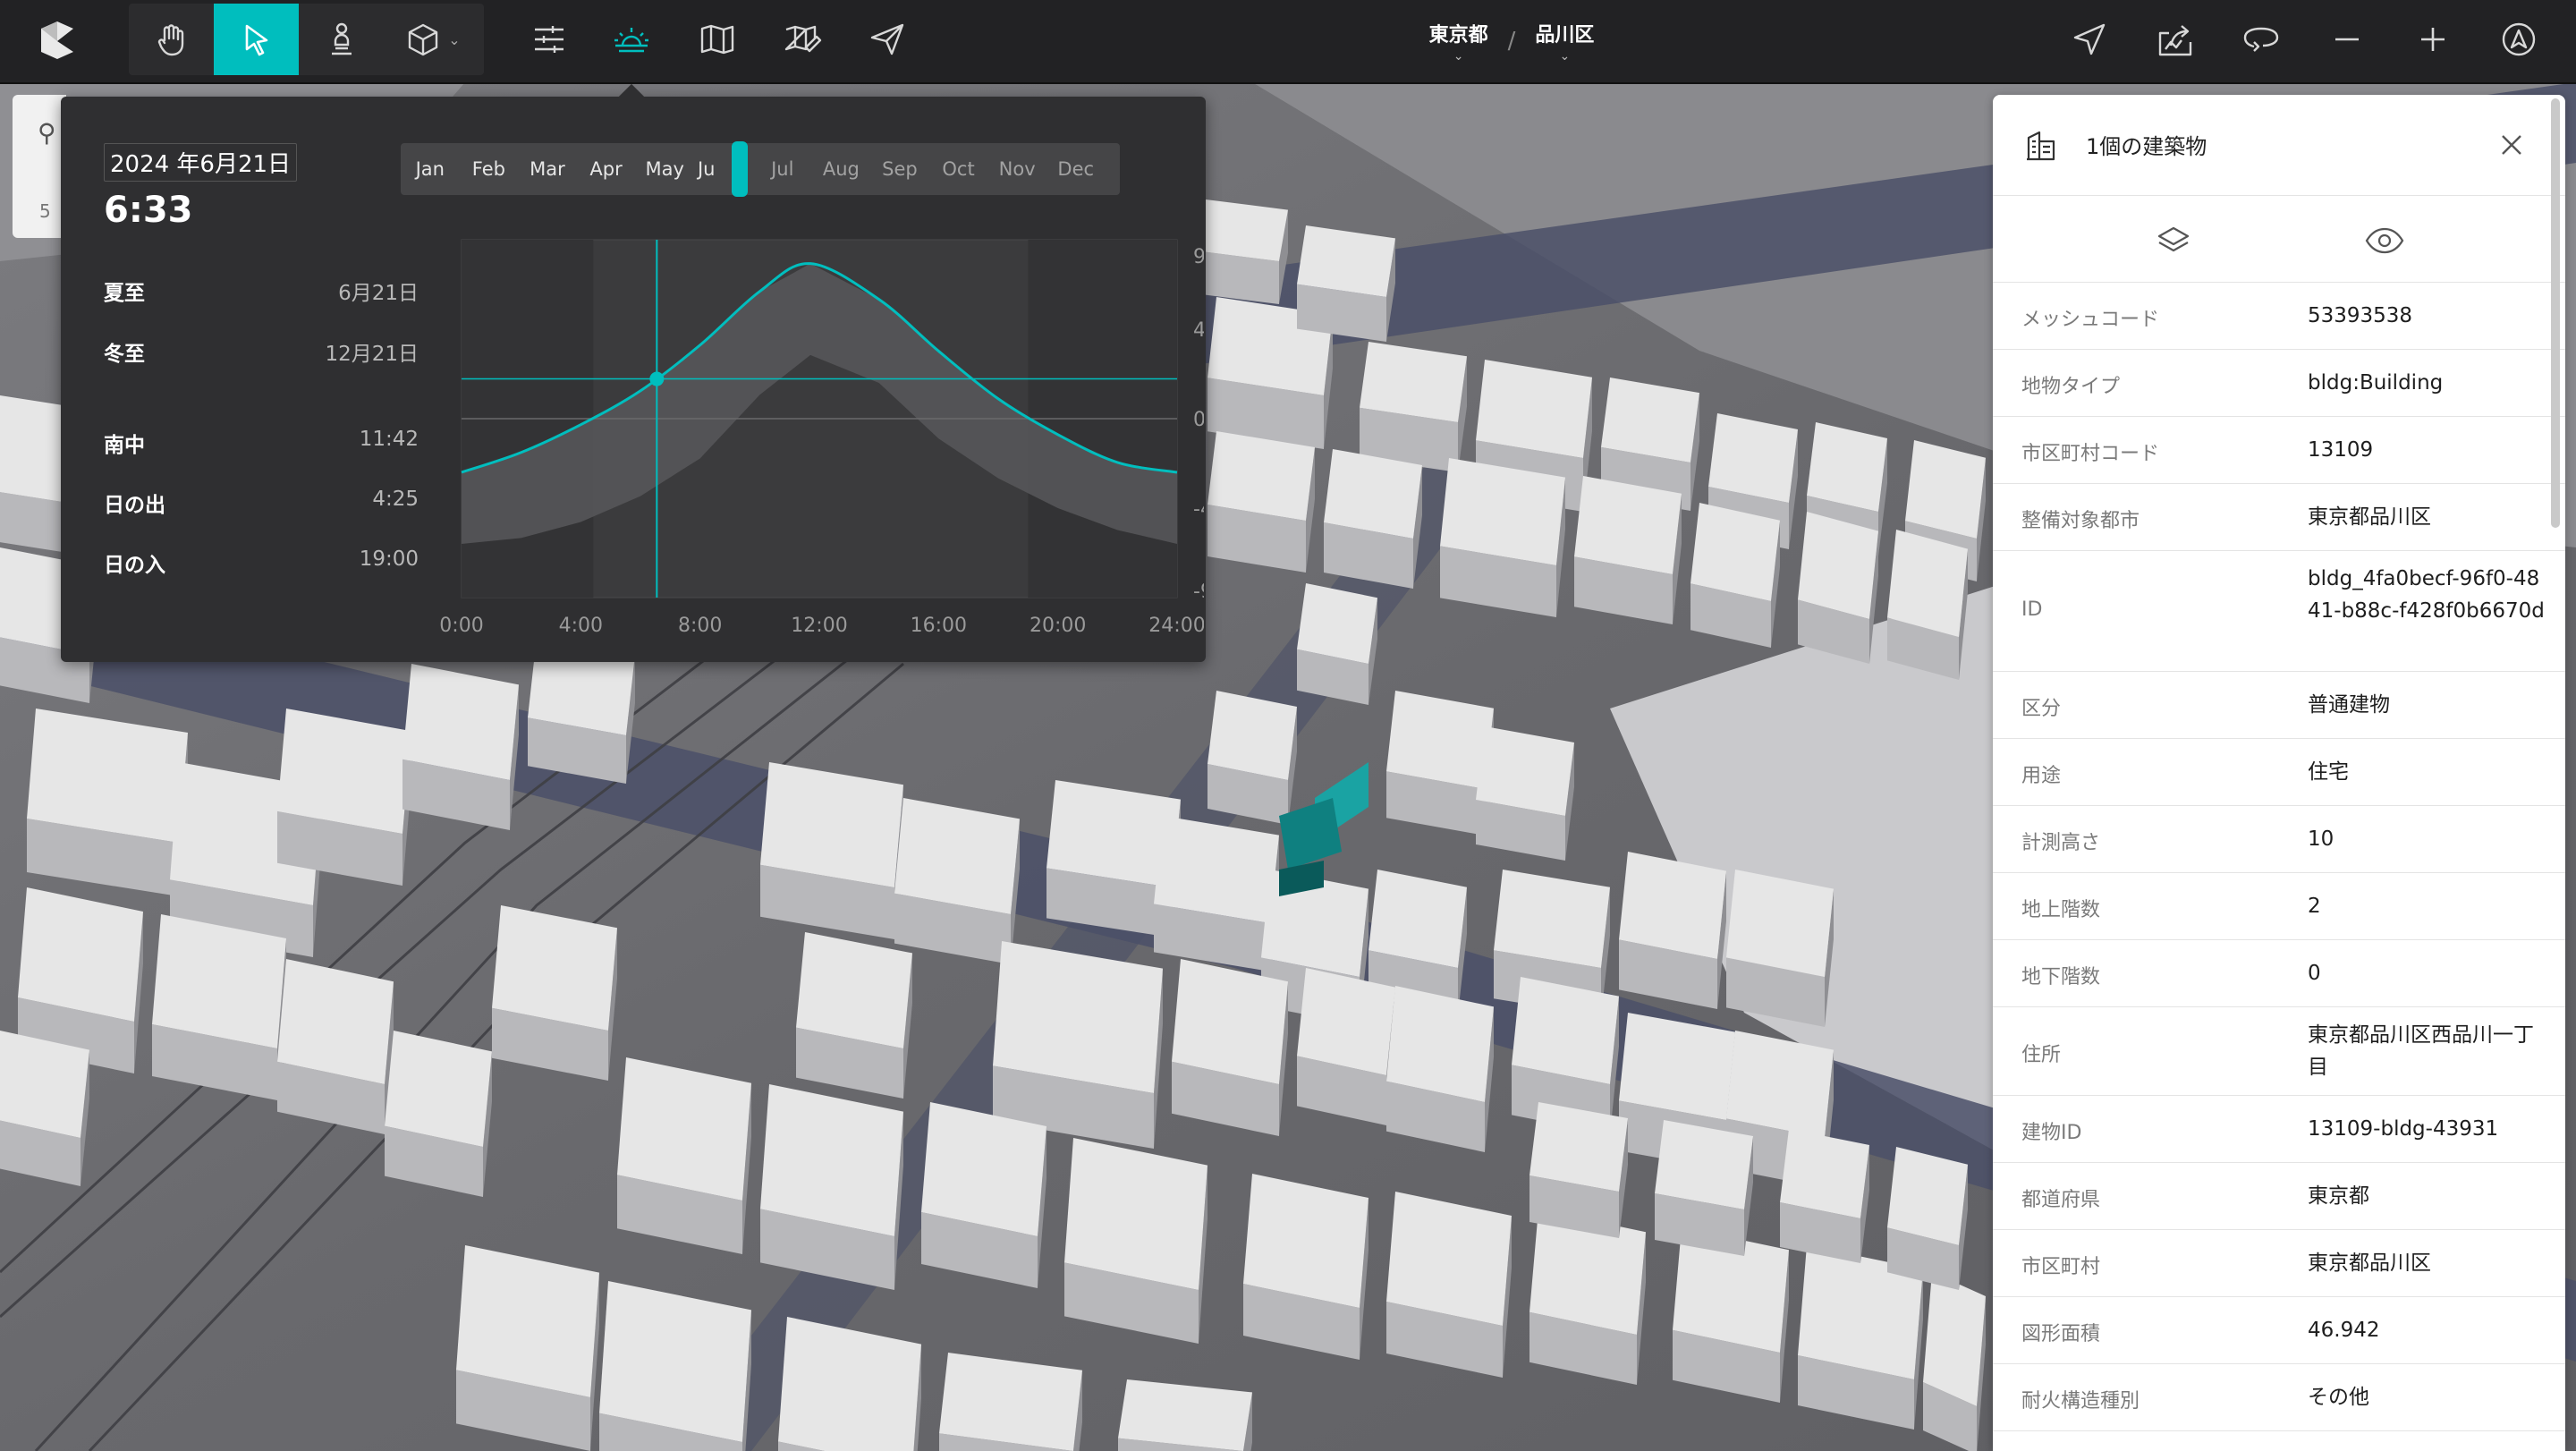  What do you see at coordinates (2051, 1133) in the screenshot?
I see `attribute-key: 建物ID` at bounding box center [2051, 1133].